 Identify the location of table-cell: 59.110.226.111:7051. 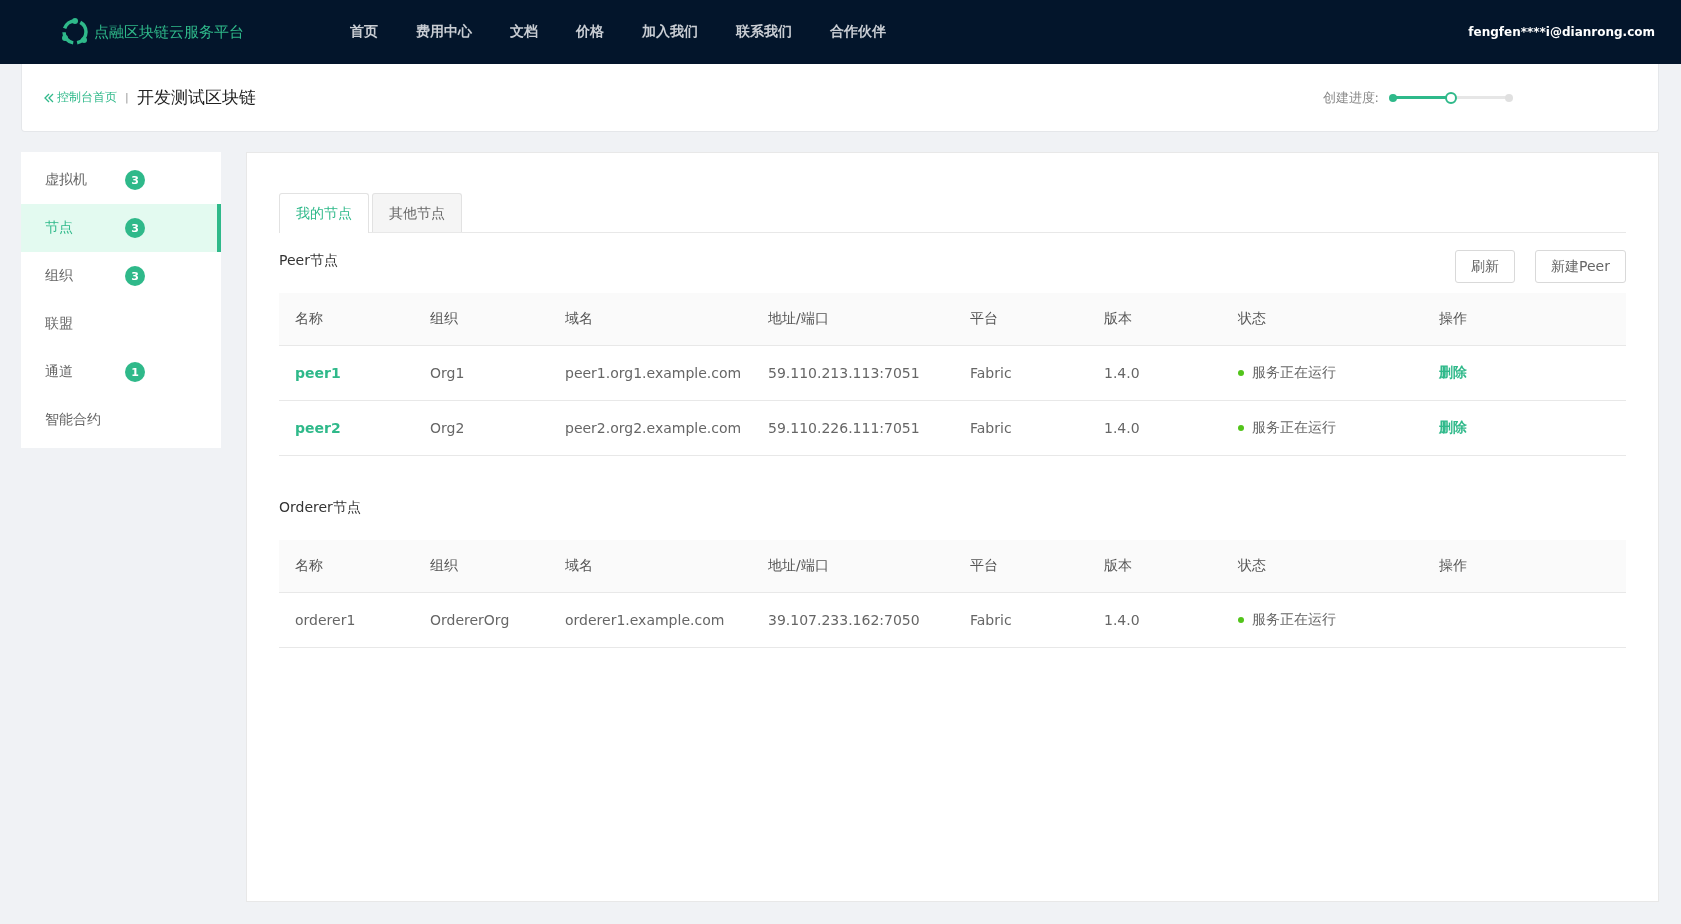
(844, 428).